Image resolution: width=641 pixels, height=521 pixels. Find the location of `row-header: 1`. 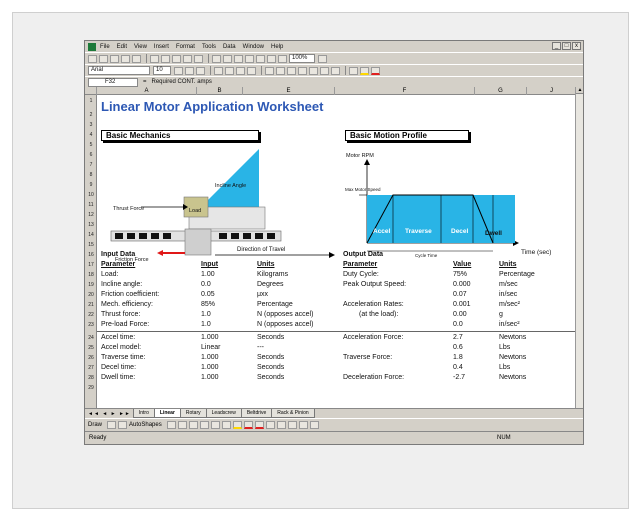

row-header: 1 is located at coordinates (91, 101).